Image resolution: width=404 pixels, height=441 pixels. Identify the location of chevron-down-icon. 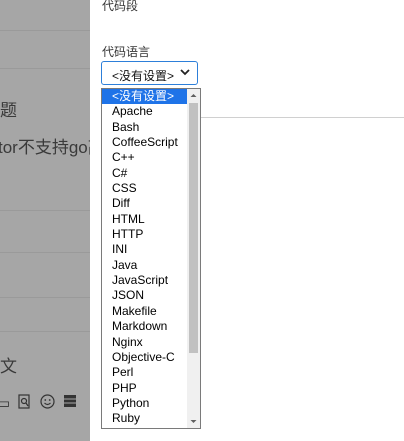
(185, 72).